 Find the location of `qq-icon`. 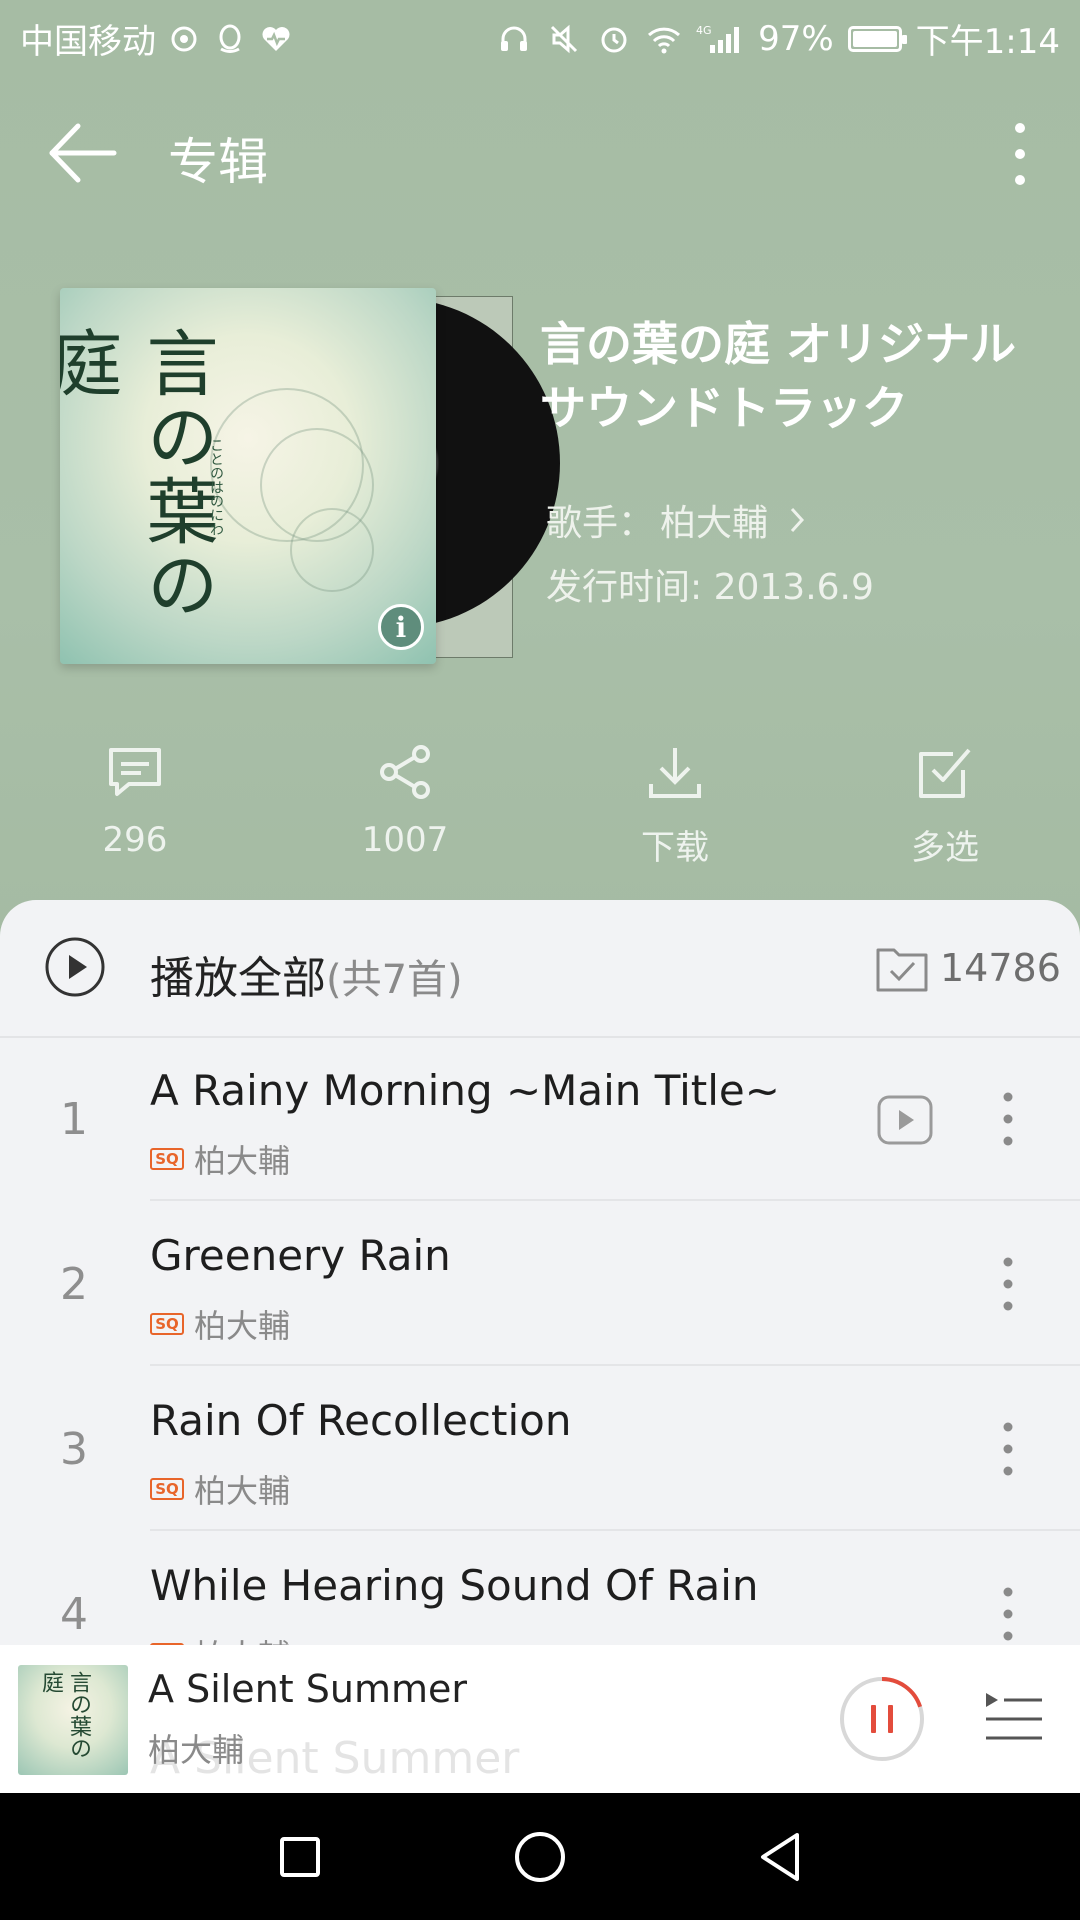

qq-icon is located at coordinates (230, 39).